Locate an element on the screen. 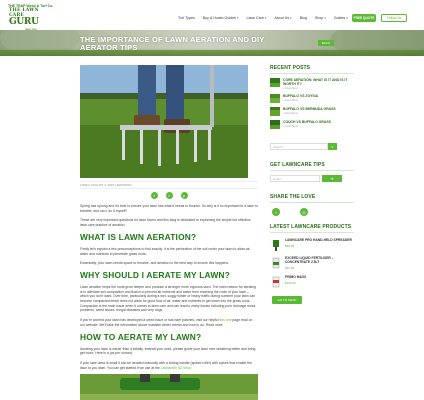 The image size is (424, 400). free-quote-button: FREE QUOTE is located at coordinates (364, 18).